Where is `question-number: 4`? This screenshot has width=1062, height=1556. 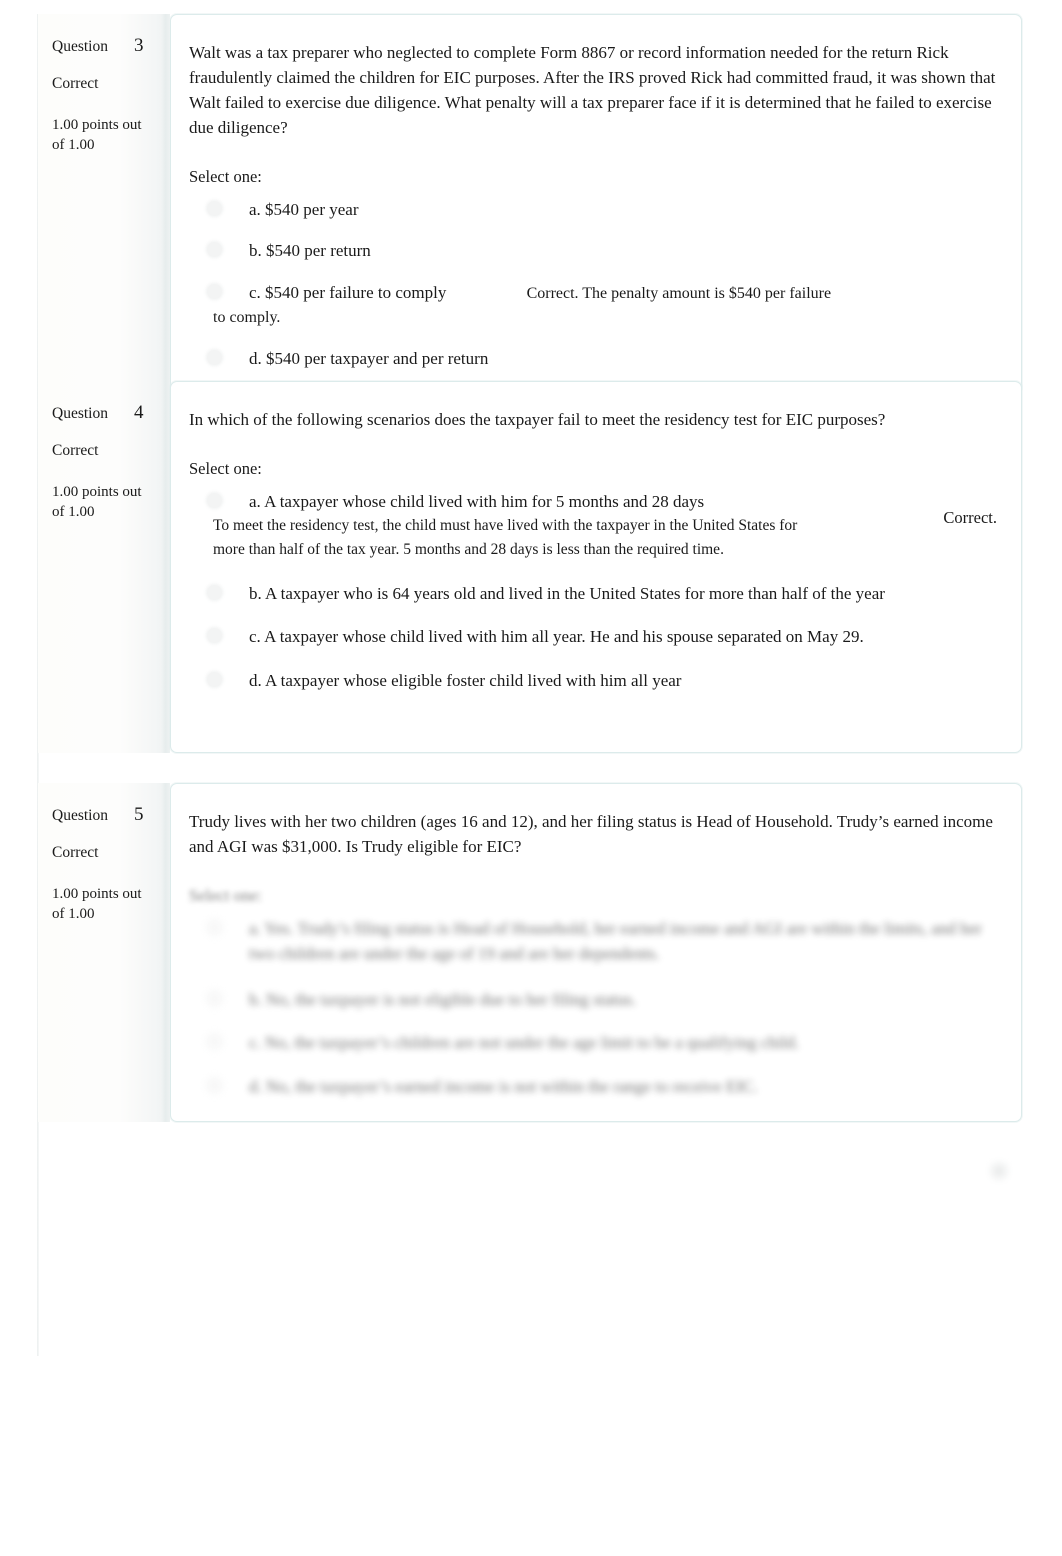 question-number: 4 is located at coordinates (138, 412).